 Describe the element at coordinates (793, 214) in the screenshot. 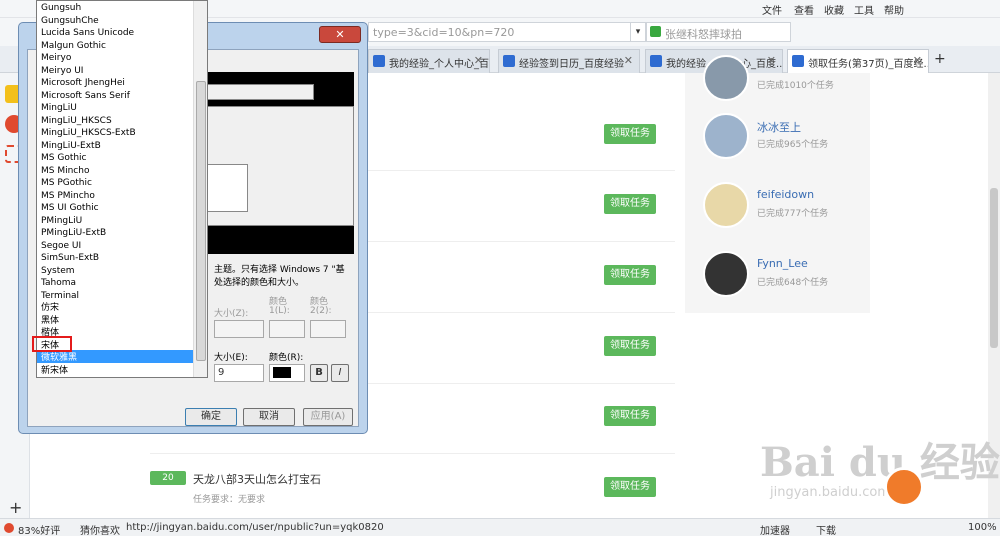

I see `user-stats: 已完成777个任务` at that location.